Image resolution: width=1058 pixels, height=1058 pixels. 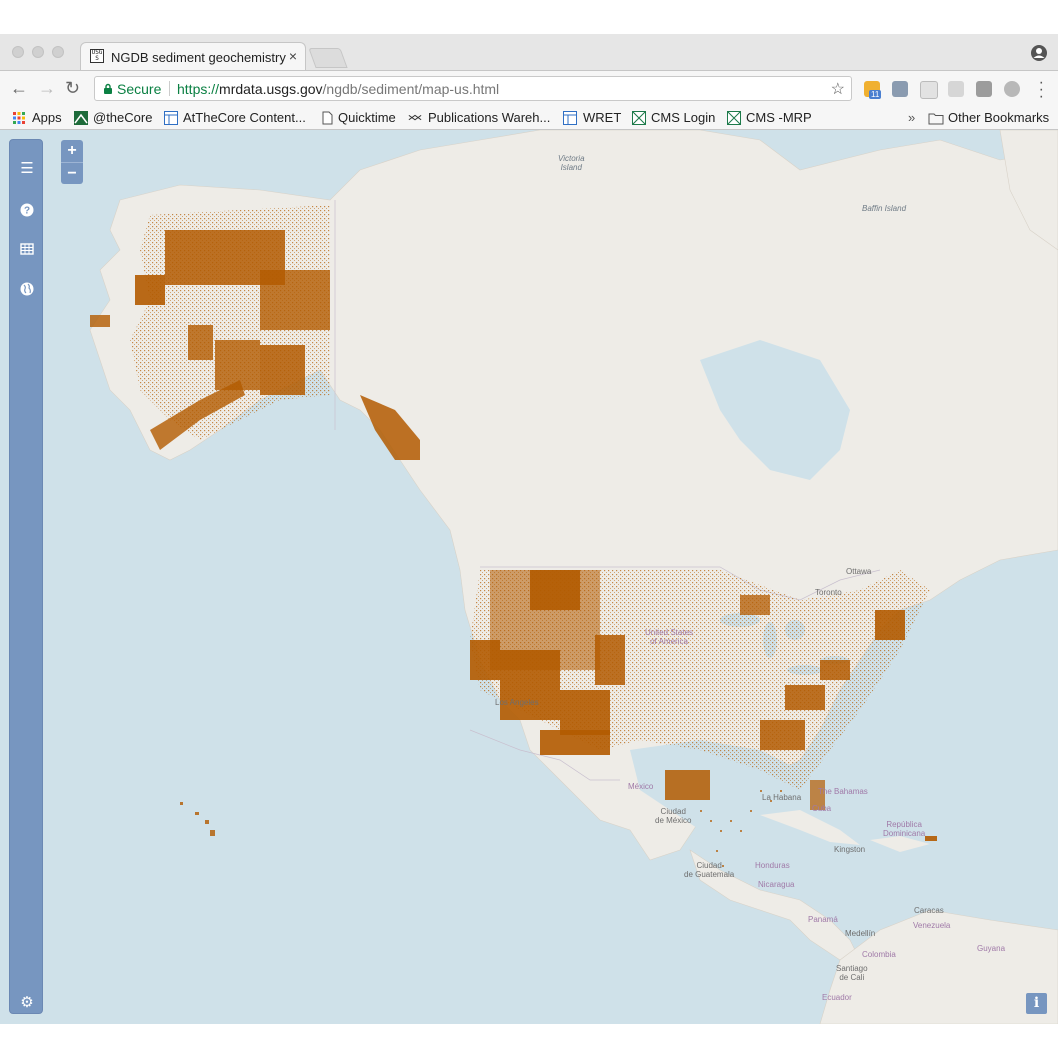 I want to click on reload-icon: ↻, so click(x=72, y=88).